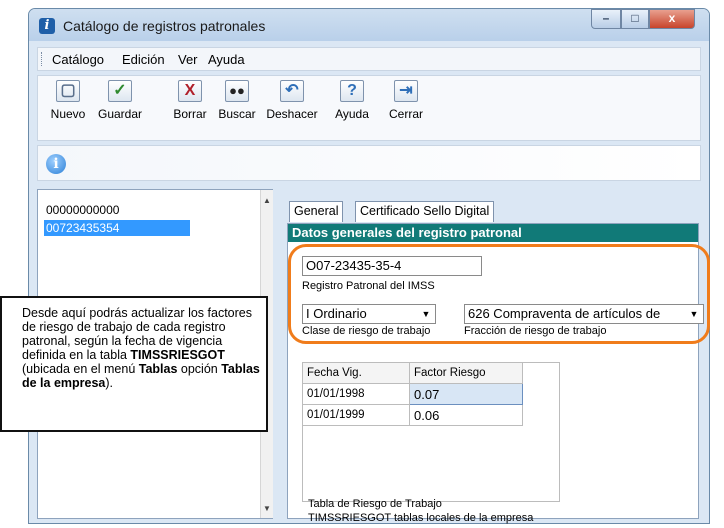 The height and width of the screenshot is (528, 724). What do you see at coordinates (635, 19) in the screenshot?
I see `maximize-button: □` at bounding box center [635, 19].